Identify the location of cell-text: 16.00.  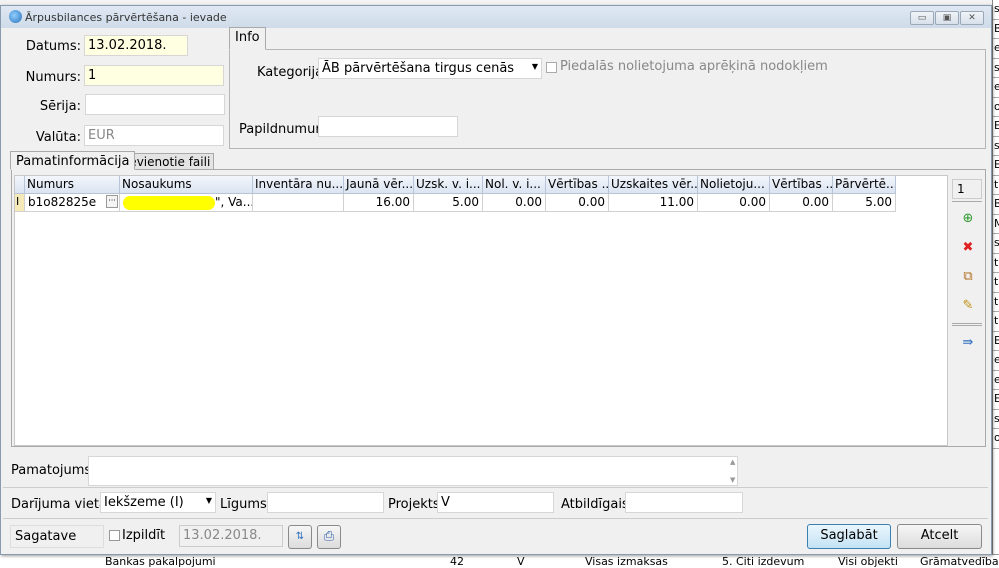
(392, 202).